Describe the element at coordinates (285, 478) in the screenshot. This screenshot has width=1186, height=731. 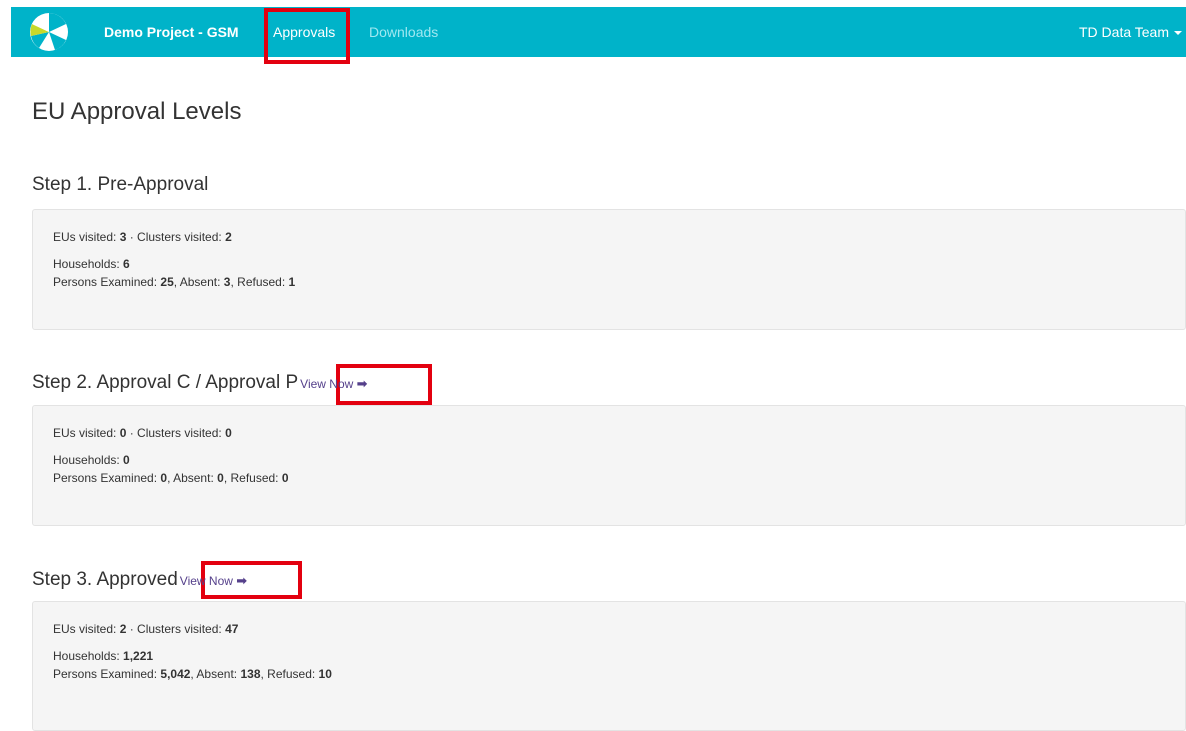
I see `step-2-refused: 0` at that location.